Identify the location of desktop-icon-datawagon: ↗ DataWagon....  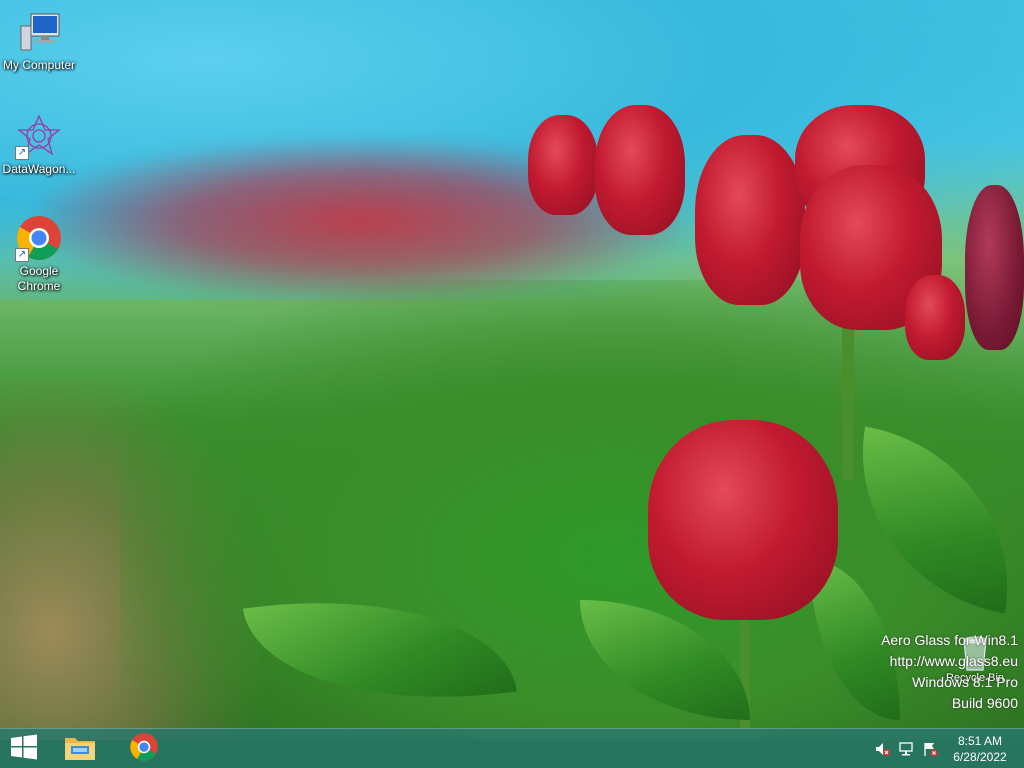
(39, 144).